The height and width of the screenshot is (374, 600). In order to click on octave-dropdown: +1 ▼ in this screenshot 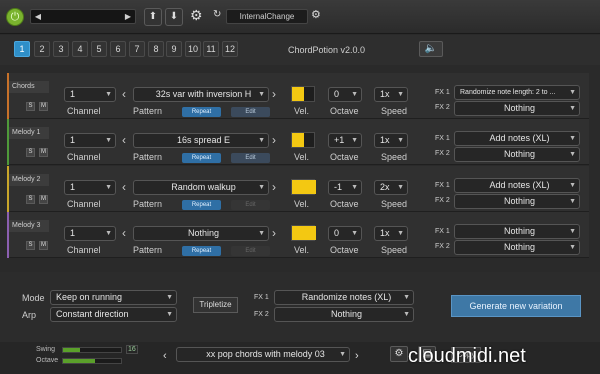, I will do `click(345, 140)`.